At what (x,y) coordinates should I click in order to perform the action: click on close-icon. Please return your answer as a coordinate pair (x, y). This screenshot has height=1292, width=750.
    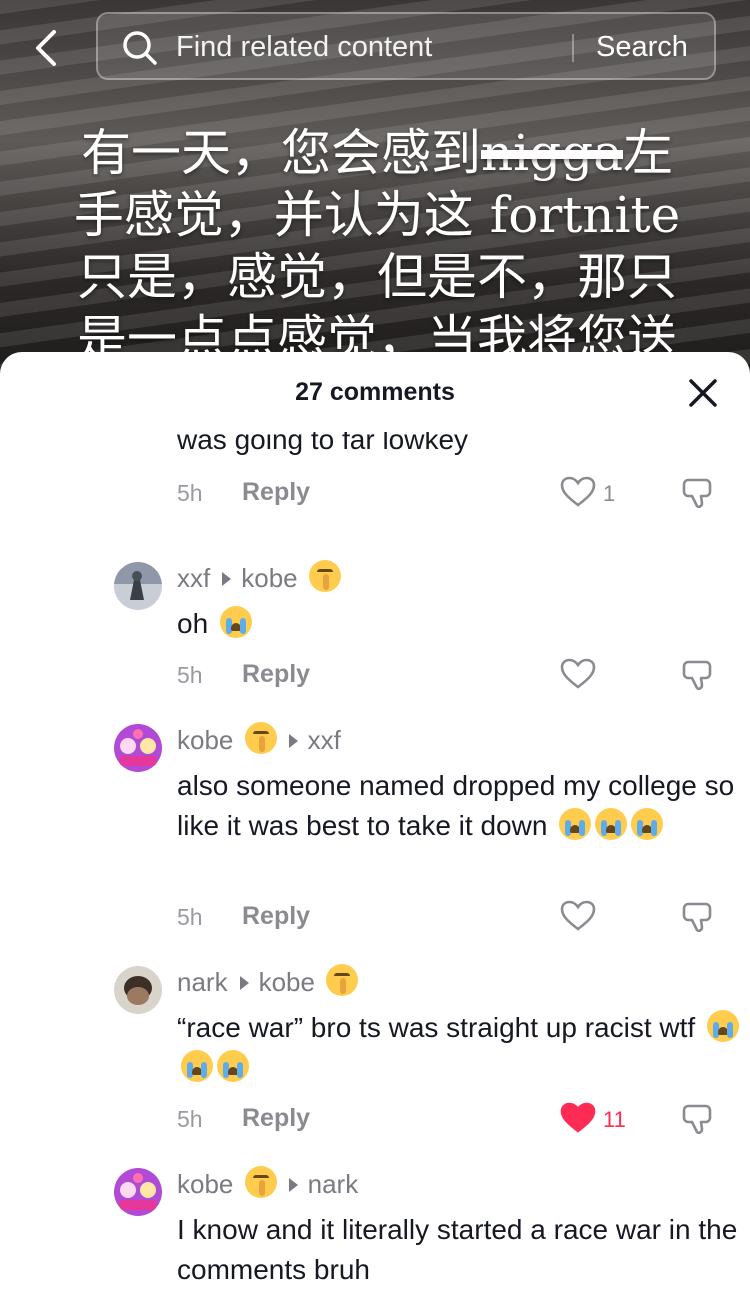
    Looking at the image, I should click on (703, 393).